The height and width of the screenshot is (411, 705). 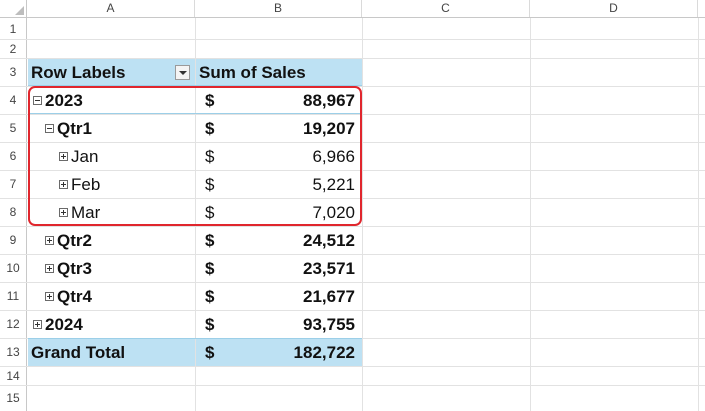 I want to click on row-header-13: 13, so click(x=13, y=352).